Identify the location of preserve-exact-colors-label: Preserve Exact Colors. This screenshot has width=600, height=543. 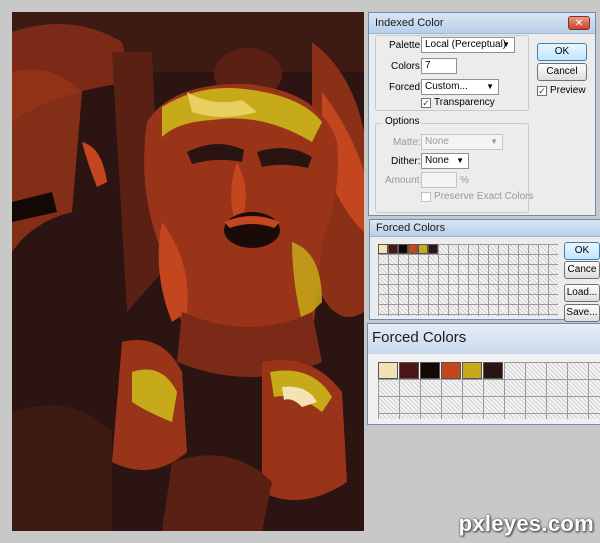
(484, 196).